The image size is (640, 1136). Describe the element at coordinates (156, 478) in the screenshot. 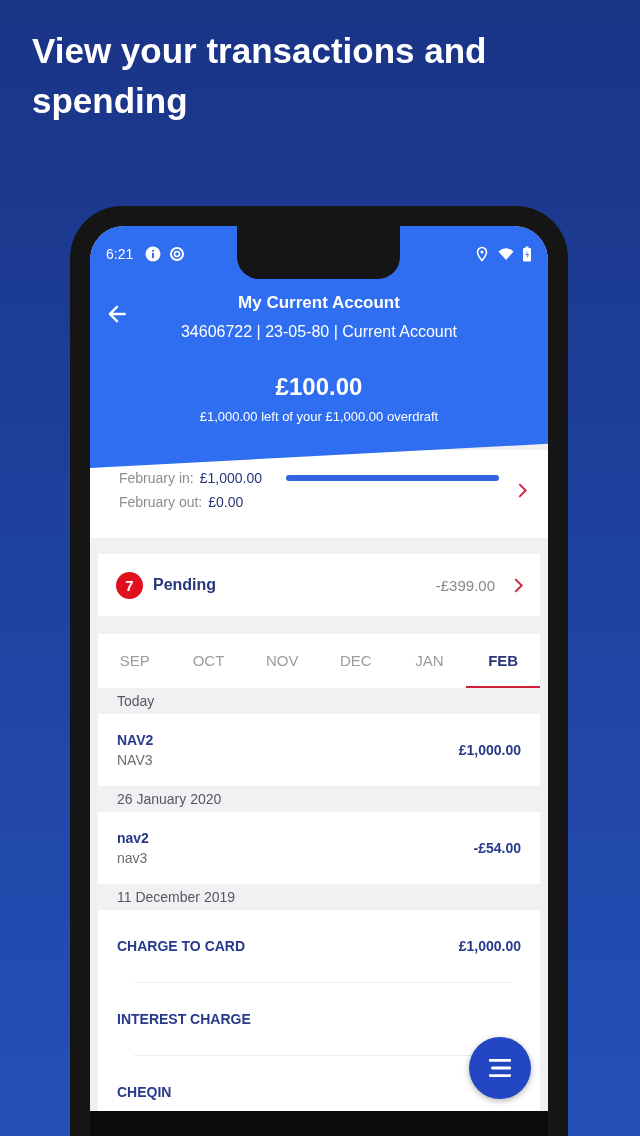

I see `in-label: February in:` at that location.